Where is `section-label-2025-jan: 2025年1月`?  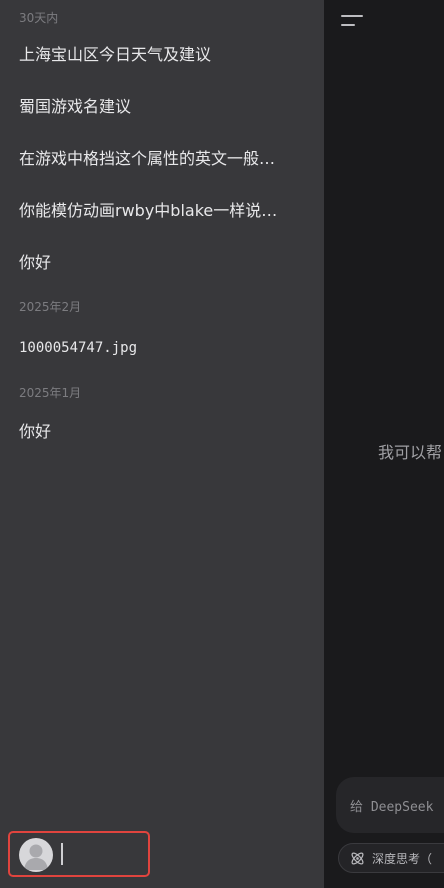 section-label-2025-jan: 2025年1月 is located at coordinates (50, 393).